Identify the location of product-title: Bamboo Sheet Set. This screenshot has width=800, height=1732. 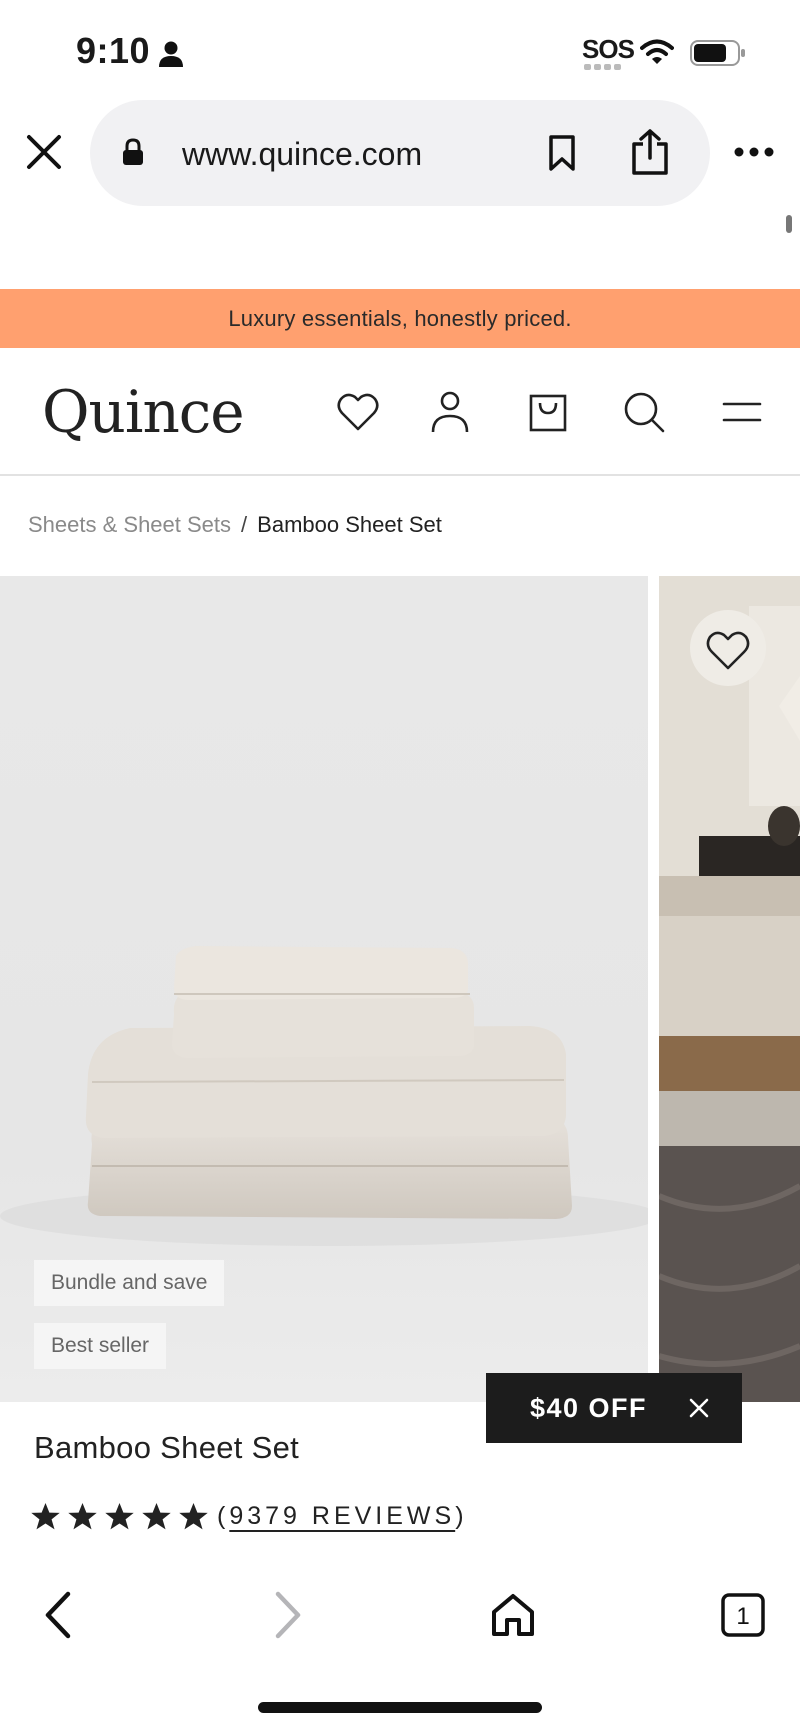
(167, 1447).